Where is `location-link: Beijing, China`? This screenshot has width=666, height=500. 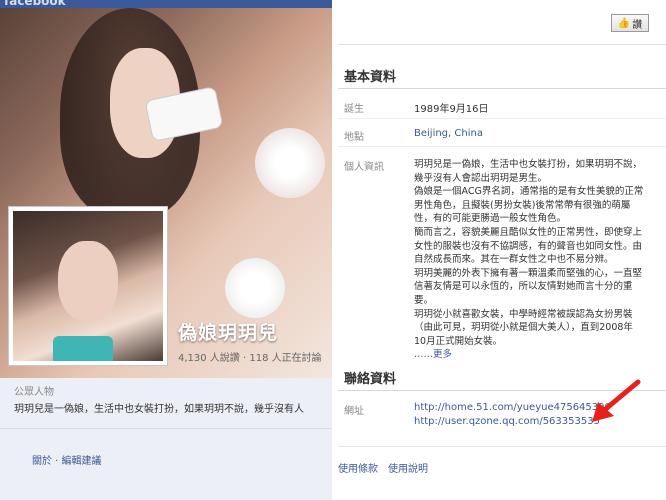 location-link: Beijing, China is located at coordinates (448, 133).